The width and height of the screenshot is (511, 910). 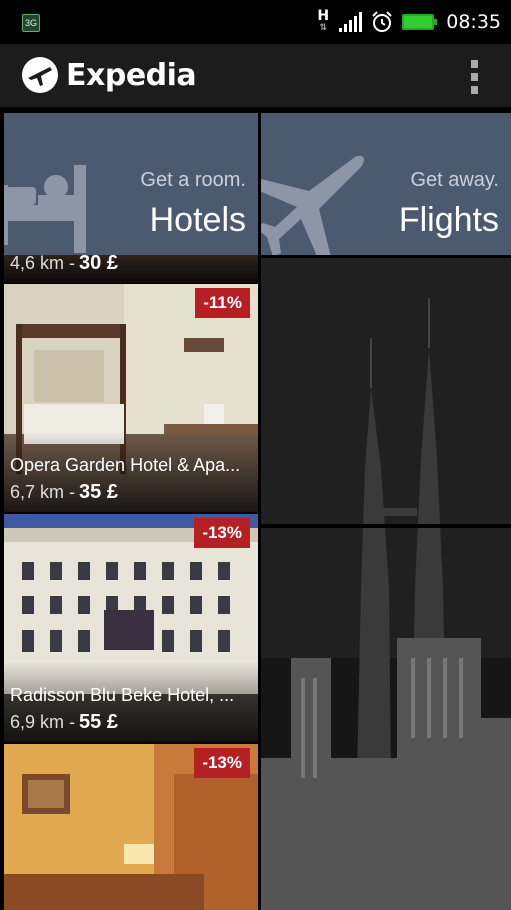 What do you see at coordinates (45, 209) in the screenshot?
I see `bed-icon` at bounding box center [45, 209].